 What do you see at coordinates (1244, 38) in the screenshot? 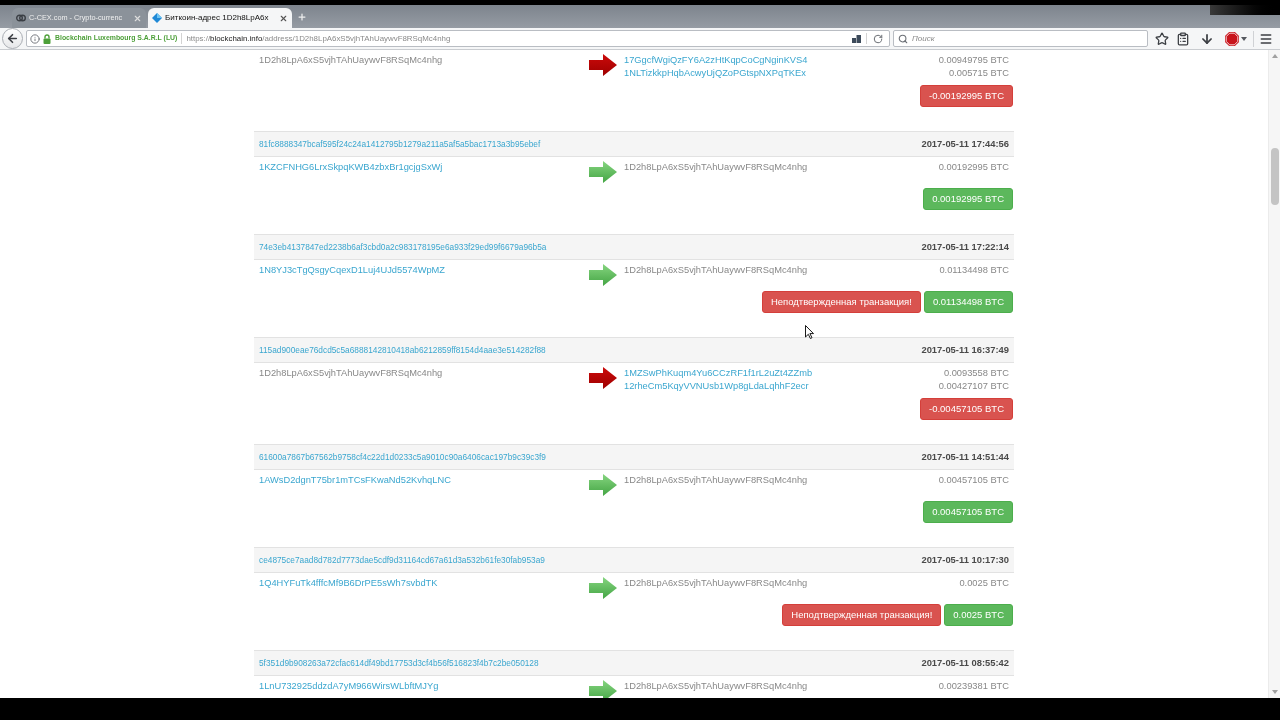
I see `caret-down-icon` at bounding box center [1244, 38].